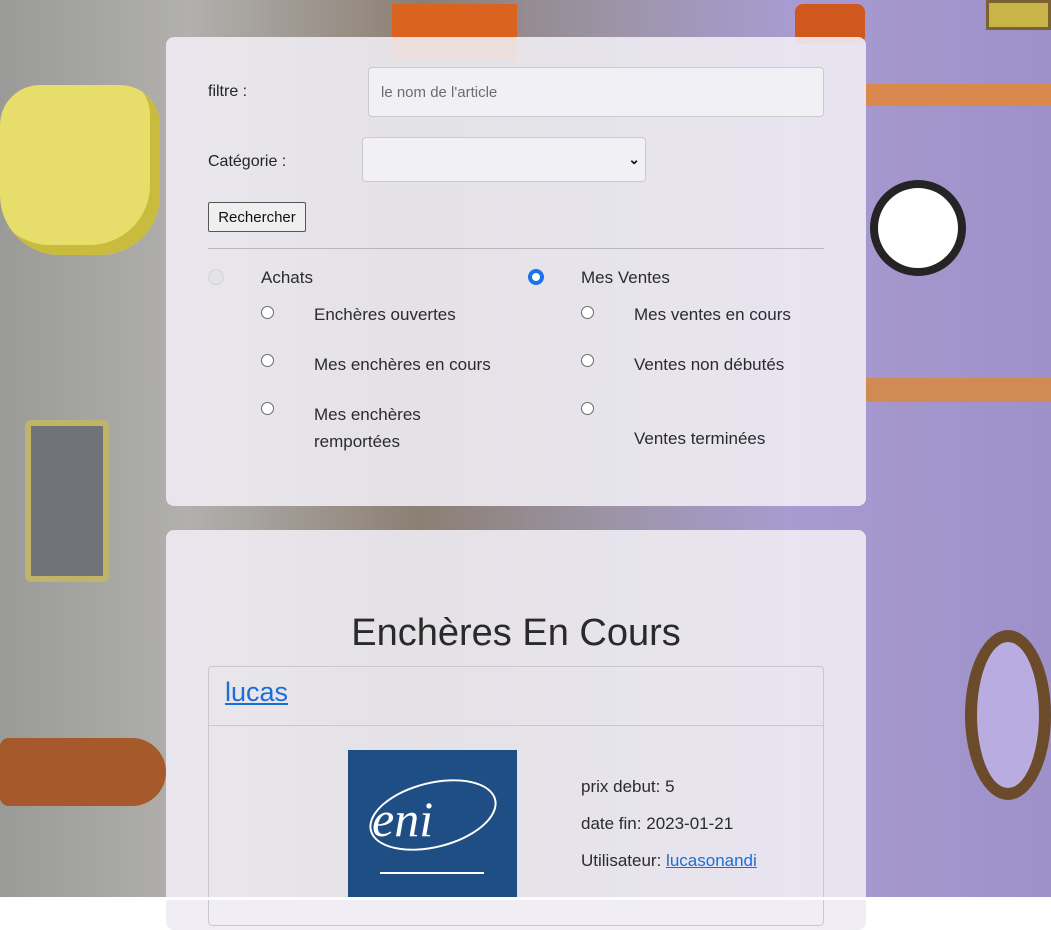 Image resolution: width=1051 pixels, height=930 pixels. I want to click on auction-item-link: lucas, so click(256, 692).